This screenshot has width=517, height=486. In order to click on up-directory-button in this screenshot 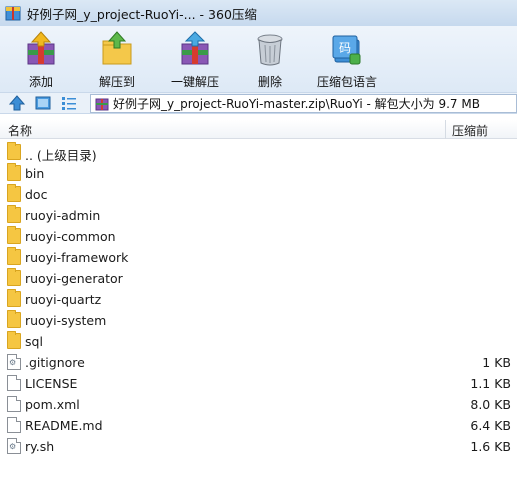, I will do `click(17, 103)`.